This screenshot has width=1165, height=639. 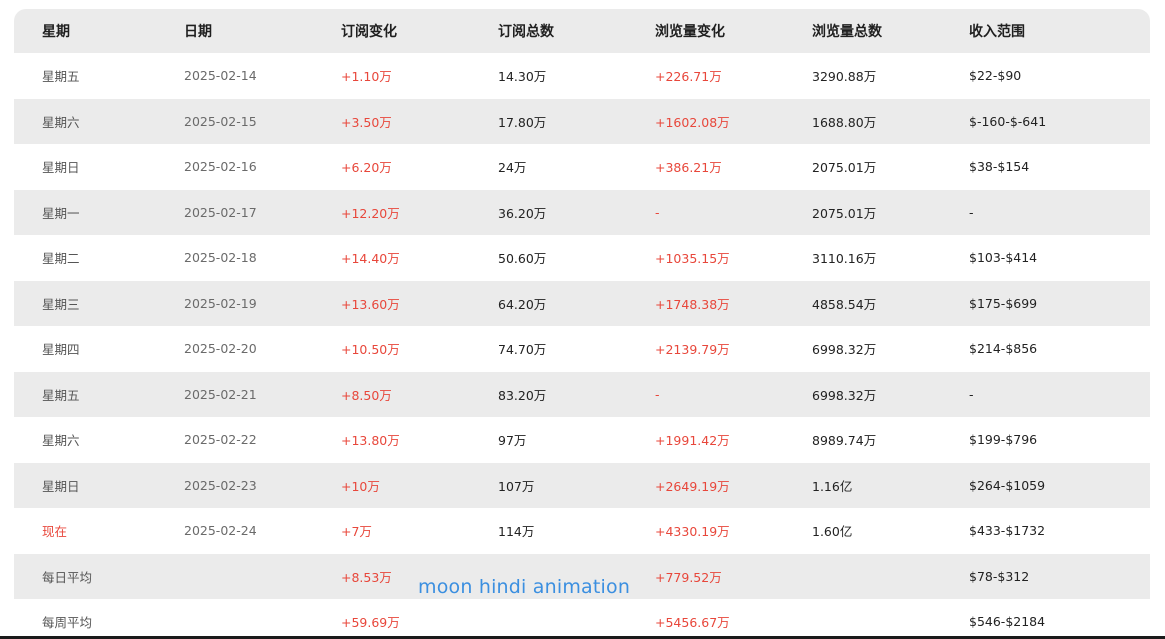 What do you see at coordinates (370, 350) in the screenshot?
I see `cell-subscriber-change: +10.50万` at bounding box center [370, 350].